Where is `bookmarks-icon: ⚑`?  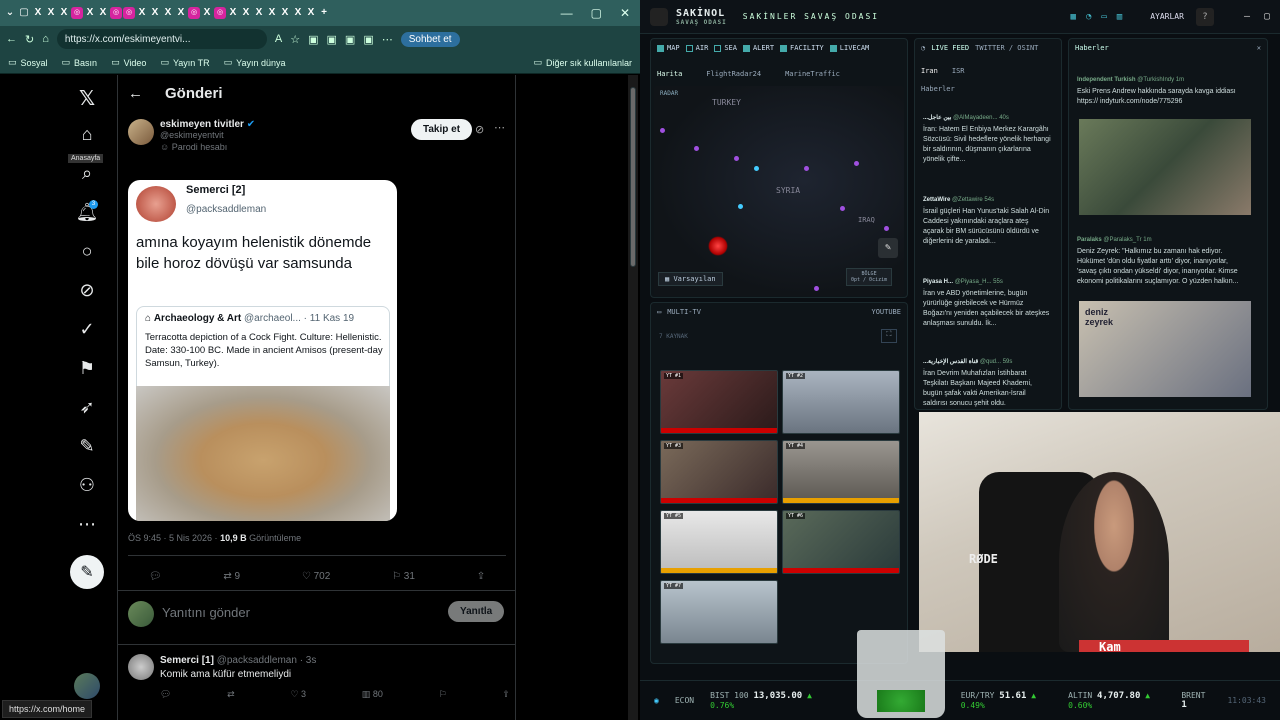 bookmarks-icon: ⚑ is located at coordinates (87, 368).